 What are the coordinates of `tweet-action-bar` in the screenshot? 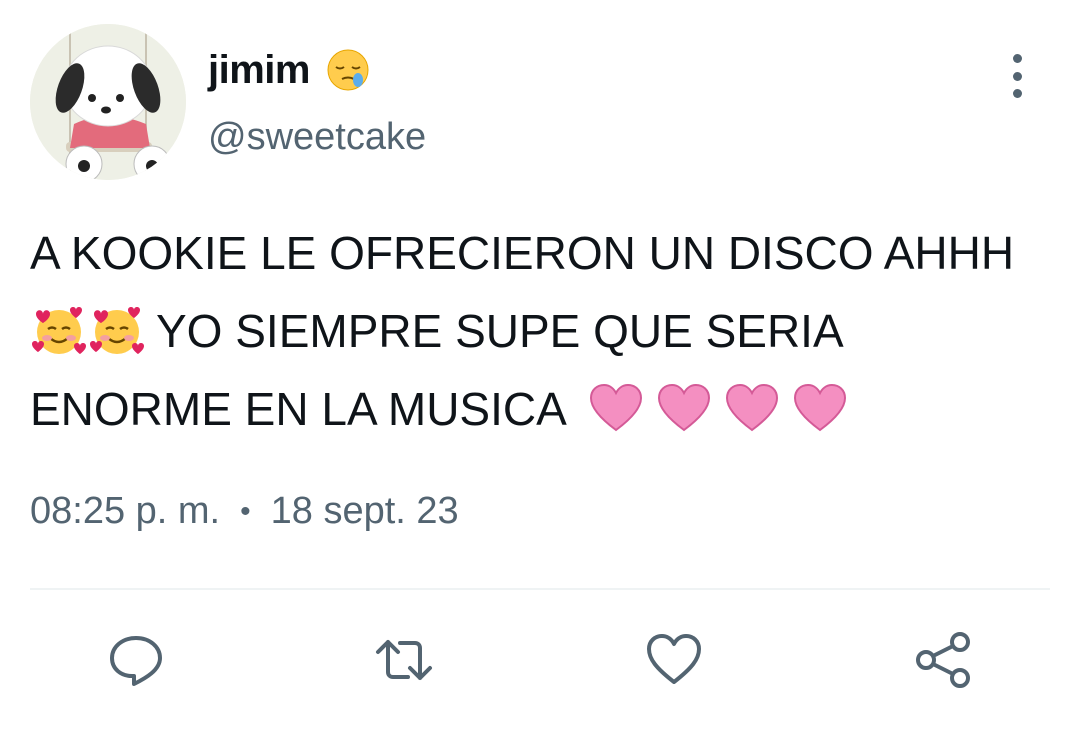 It's located at (540, 660).